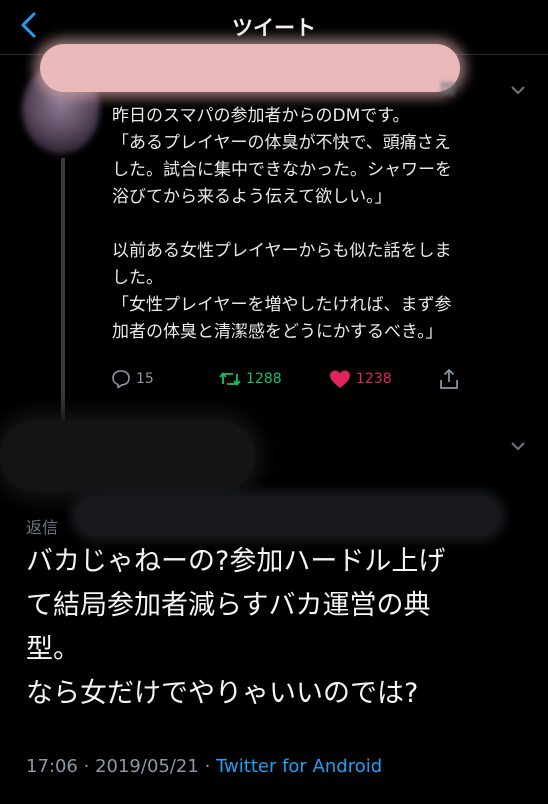 This screenshot has height=804, width=548. What do you see at coordinates (147, 766) in the screenshot?
I see `tweet-date: 2019/05/21` at bounding box center [147, 766].